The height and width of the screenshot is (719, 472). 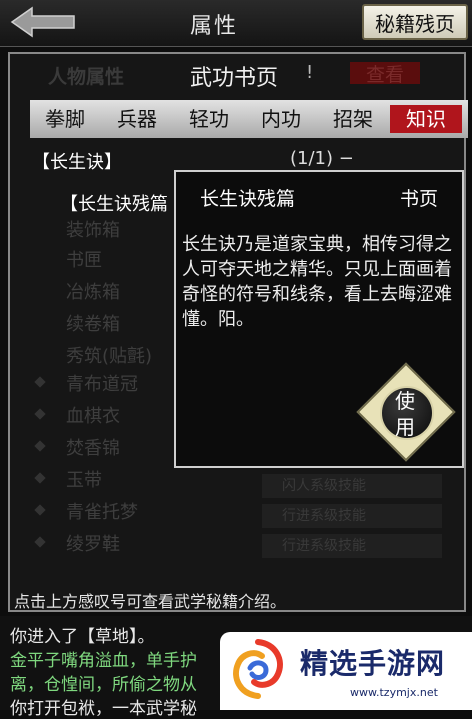 What do you see at coordinates (394, 692) in the screenshot?
I see `watermark-url: www.tzymjx.net` at bounding box center [394, 692].